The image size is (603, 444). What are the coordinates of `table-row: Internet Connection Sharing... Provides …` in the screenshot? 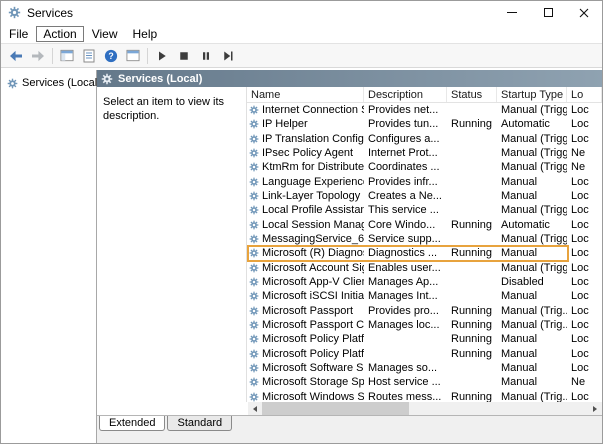 It's located at (424, 110).